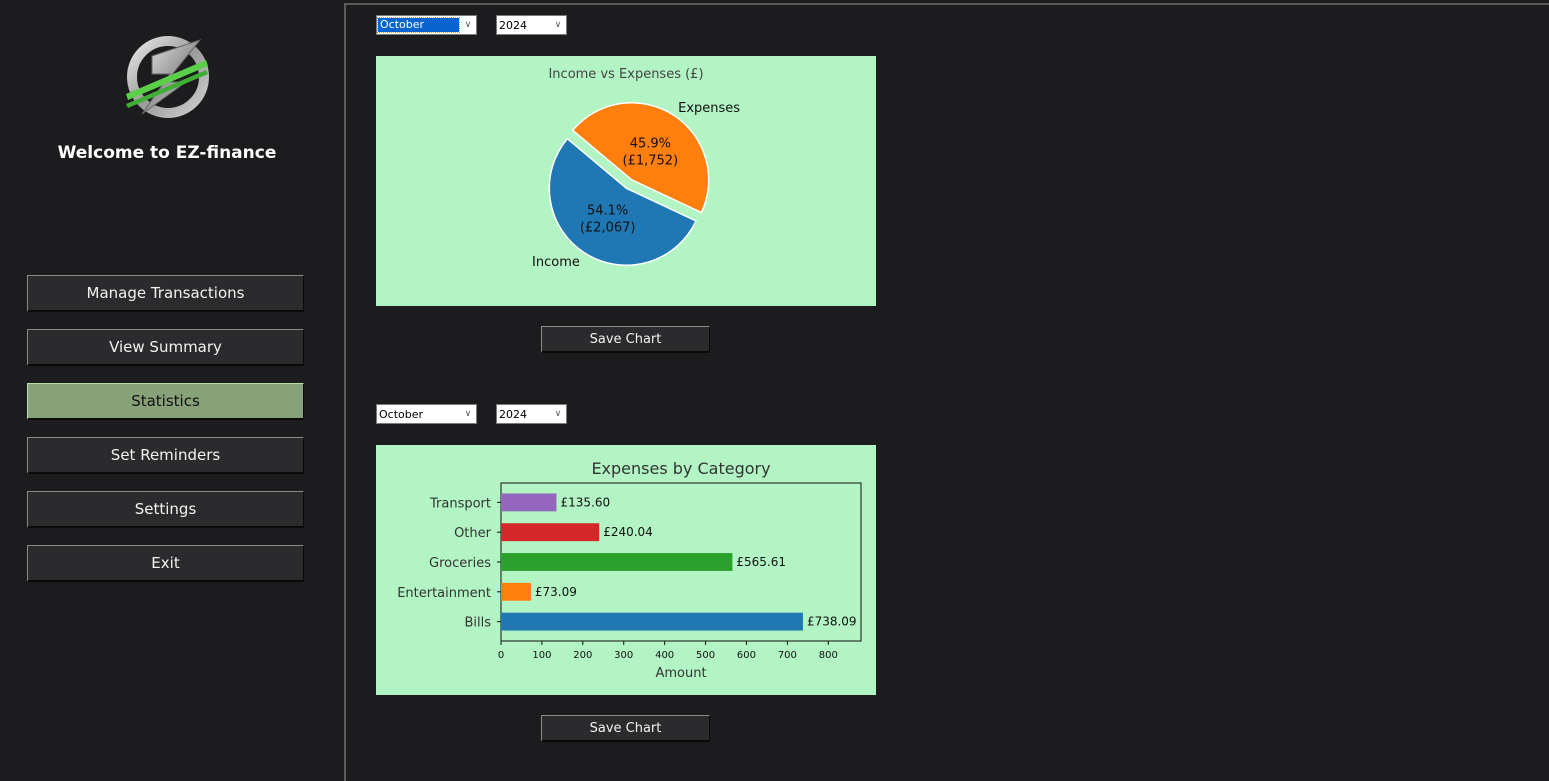  Describe the element at coordinates (664, 655) in the screenshot. I see `x-tick-label: 400` at that location.